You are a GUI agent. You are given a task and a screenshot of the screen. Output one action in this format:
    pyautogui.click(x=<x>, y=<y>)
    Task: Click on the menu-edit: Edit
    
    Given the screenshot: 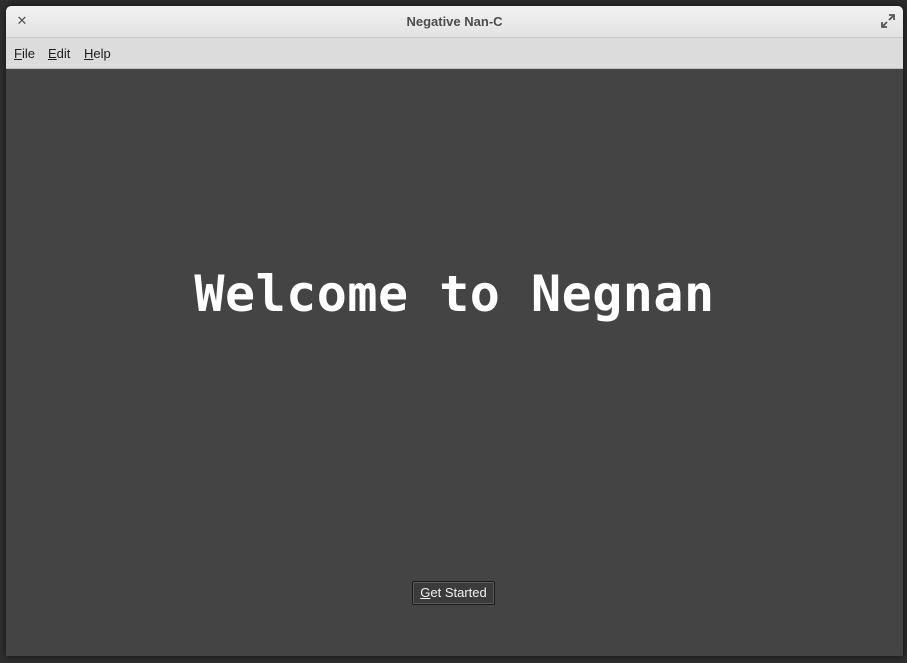 What is the action you would take?
    pyautogui.click(x=59, y=53)
    